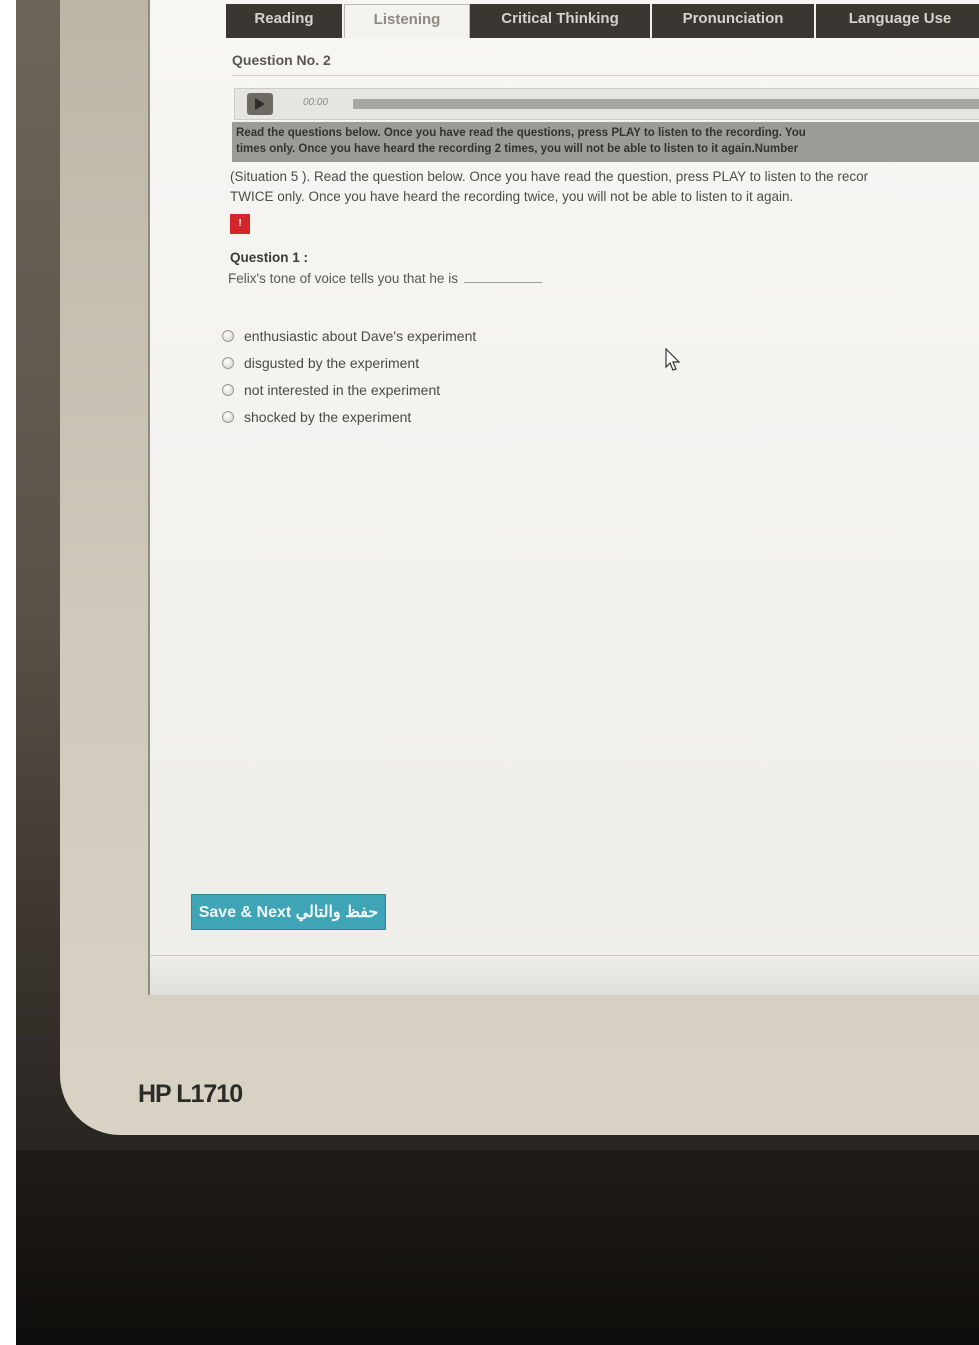 The width and height of the screenshot is (979, 1345). I want to click on left-margin, so click(8, 672).